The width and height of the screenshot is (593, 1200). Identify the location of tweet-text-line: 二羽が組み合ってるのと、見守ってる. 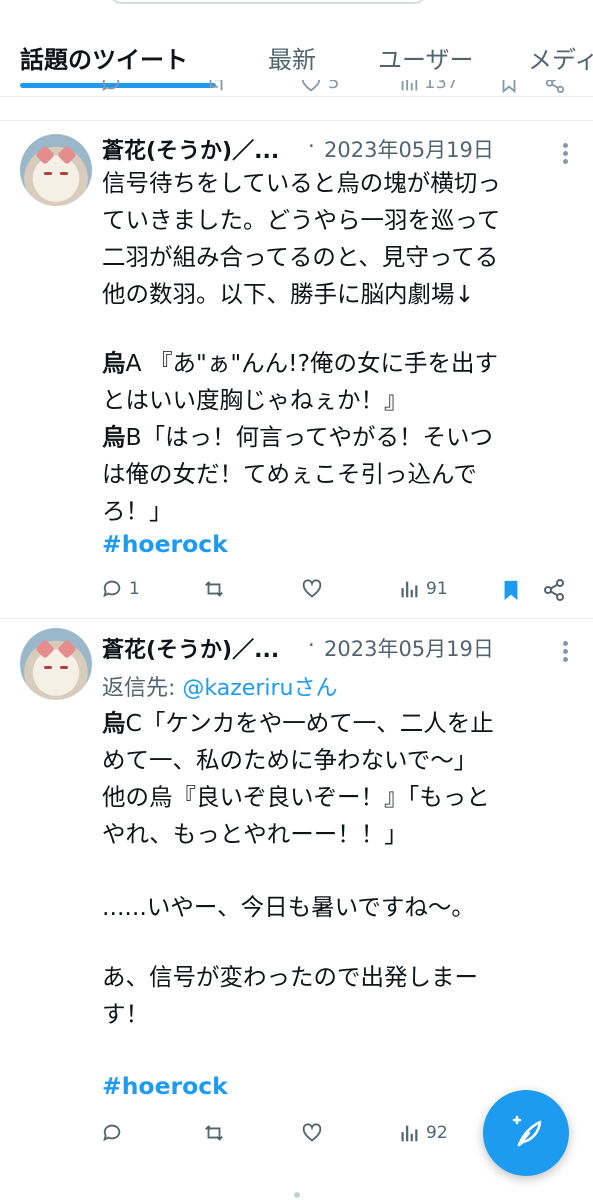
(300, 257).